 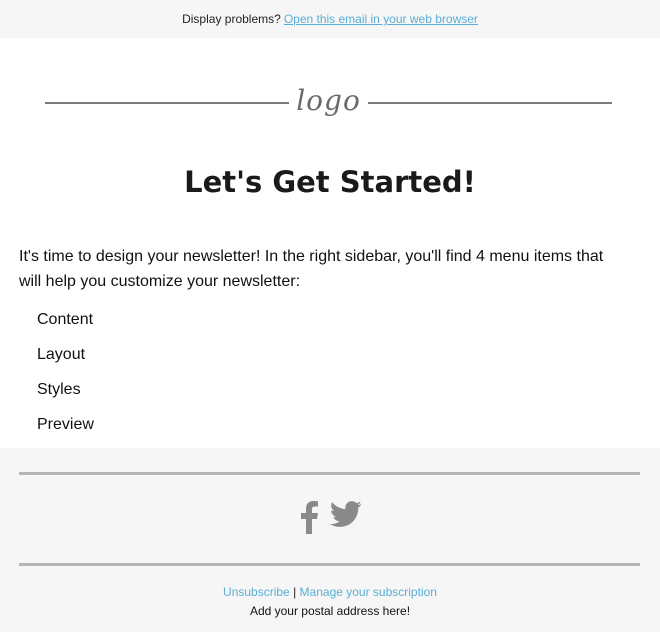 I want to click on logo-header: logo, so click(x=329, y=100).